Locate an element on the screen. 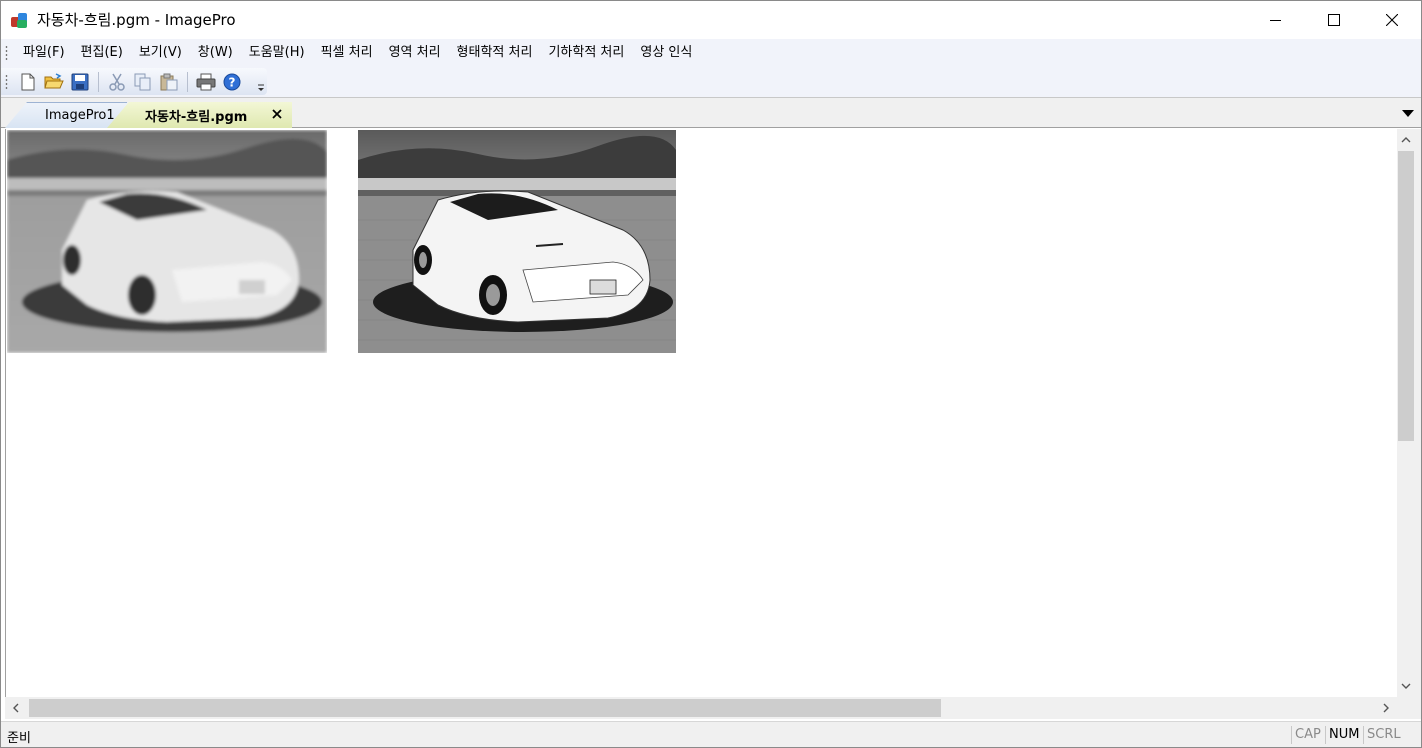  document-tab-strip: ImagePro1 자동차-흐림.pgm is located at coordinates (711, 112).